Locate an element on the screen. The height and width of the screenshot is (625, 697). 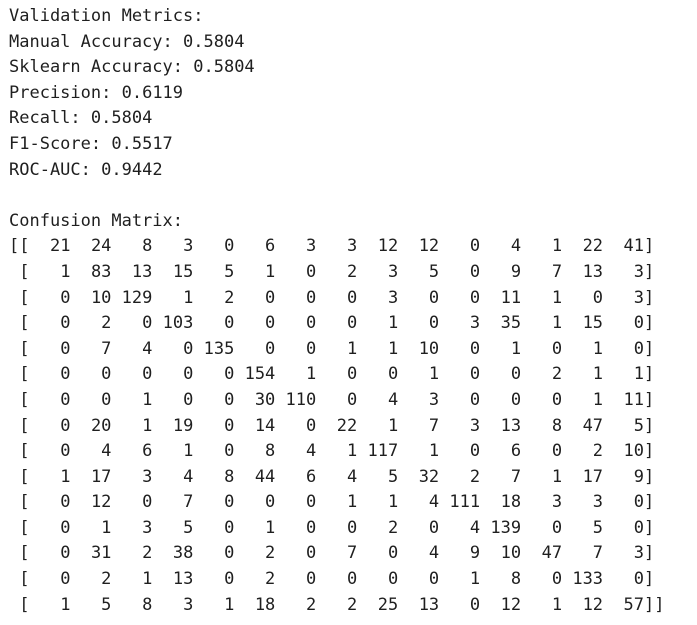
matrix-row: [ 0 31 2 38 0 2 0 7 0 4 9 10 47 7 3] is located at coordinates (353, 554).